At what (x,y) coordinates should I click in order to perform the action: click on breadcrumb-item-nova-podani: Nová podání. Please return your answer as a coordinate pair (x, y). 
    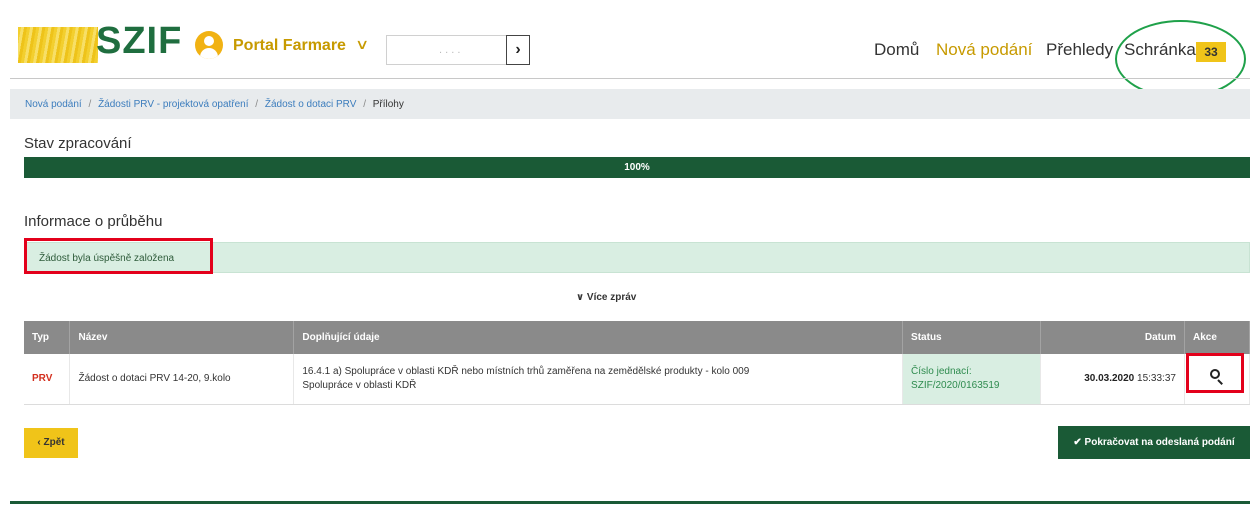
    Looking at the image, I should click on (53, 104).